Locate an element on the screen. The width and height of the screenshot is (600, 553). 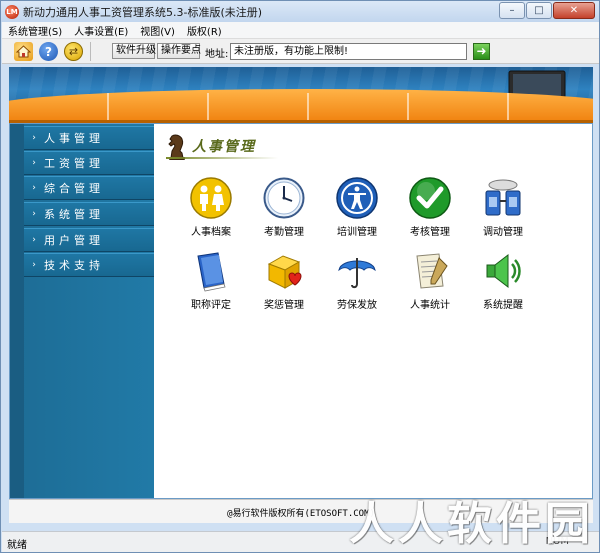
sidebar-item-support: › 技术支持 is located at coordinates (89, 265).